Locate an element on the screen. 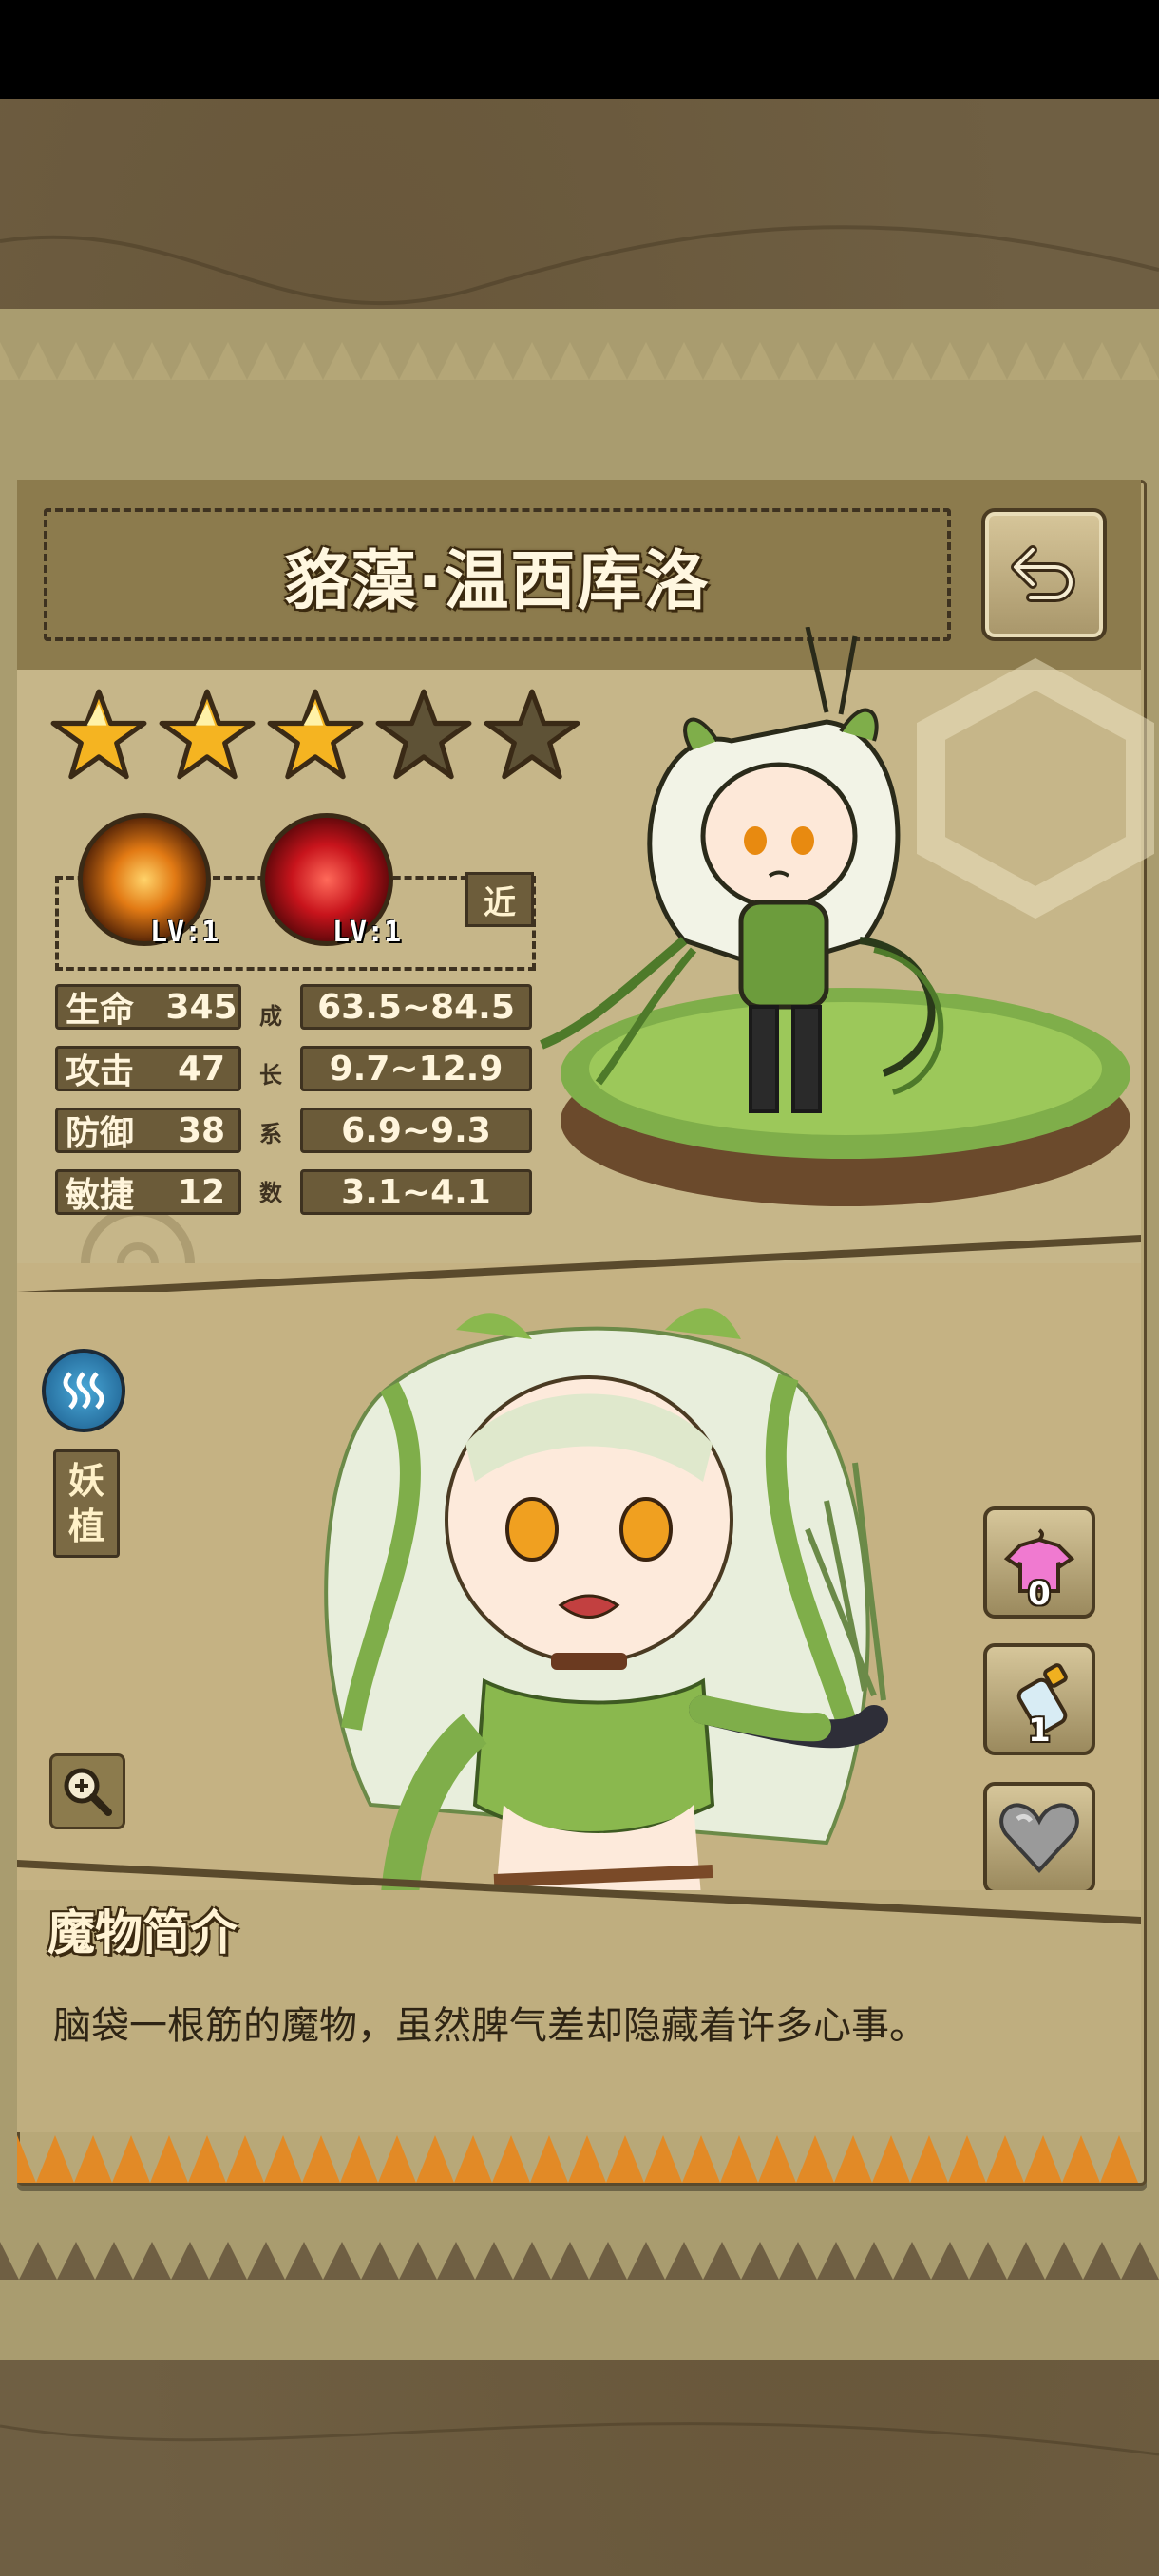 The height and width of the screenshot is (2576, 1159). stat-hp: 生命 345 is located at coordinates (148, 1007).